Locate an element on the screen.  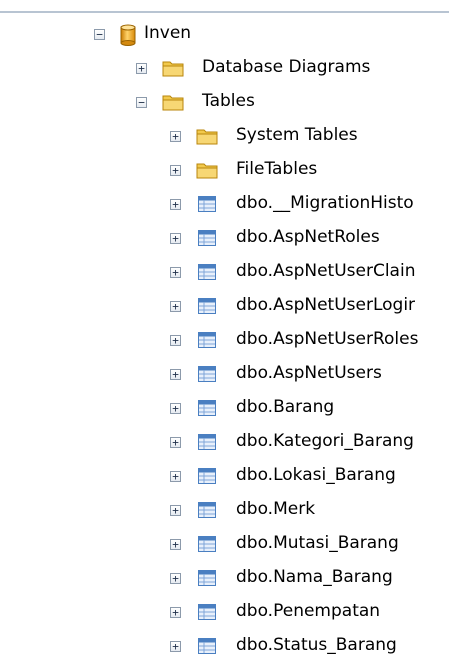
tree-node-label: dbo.Nama_Barang is located at coordinates (314, 577).